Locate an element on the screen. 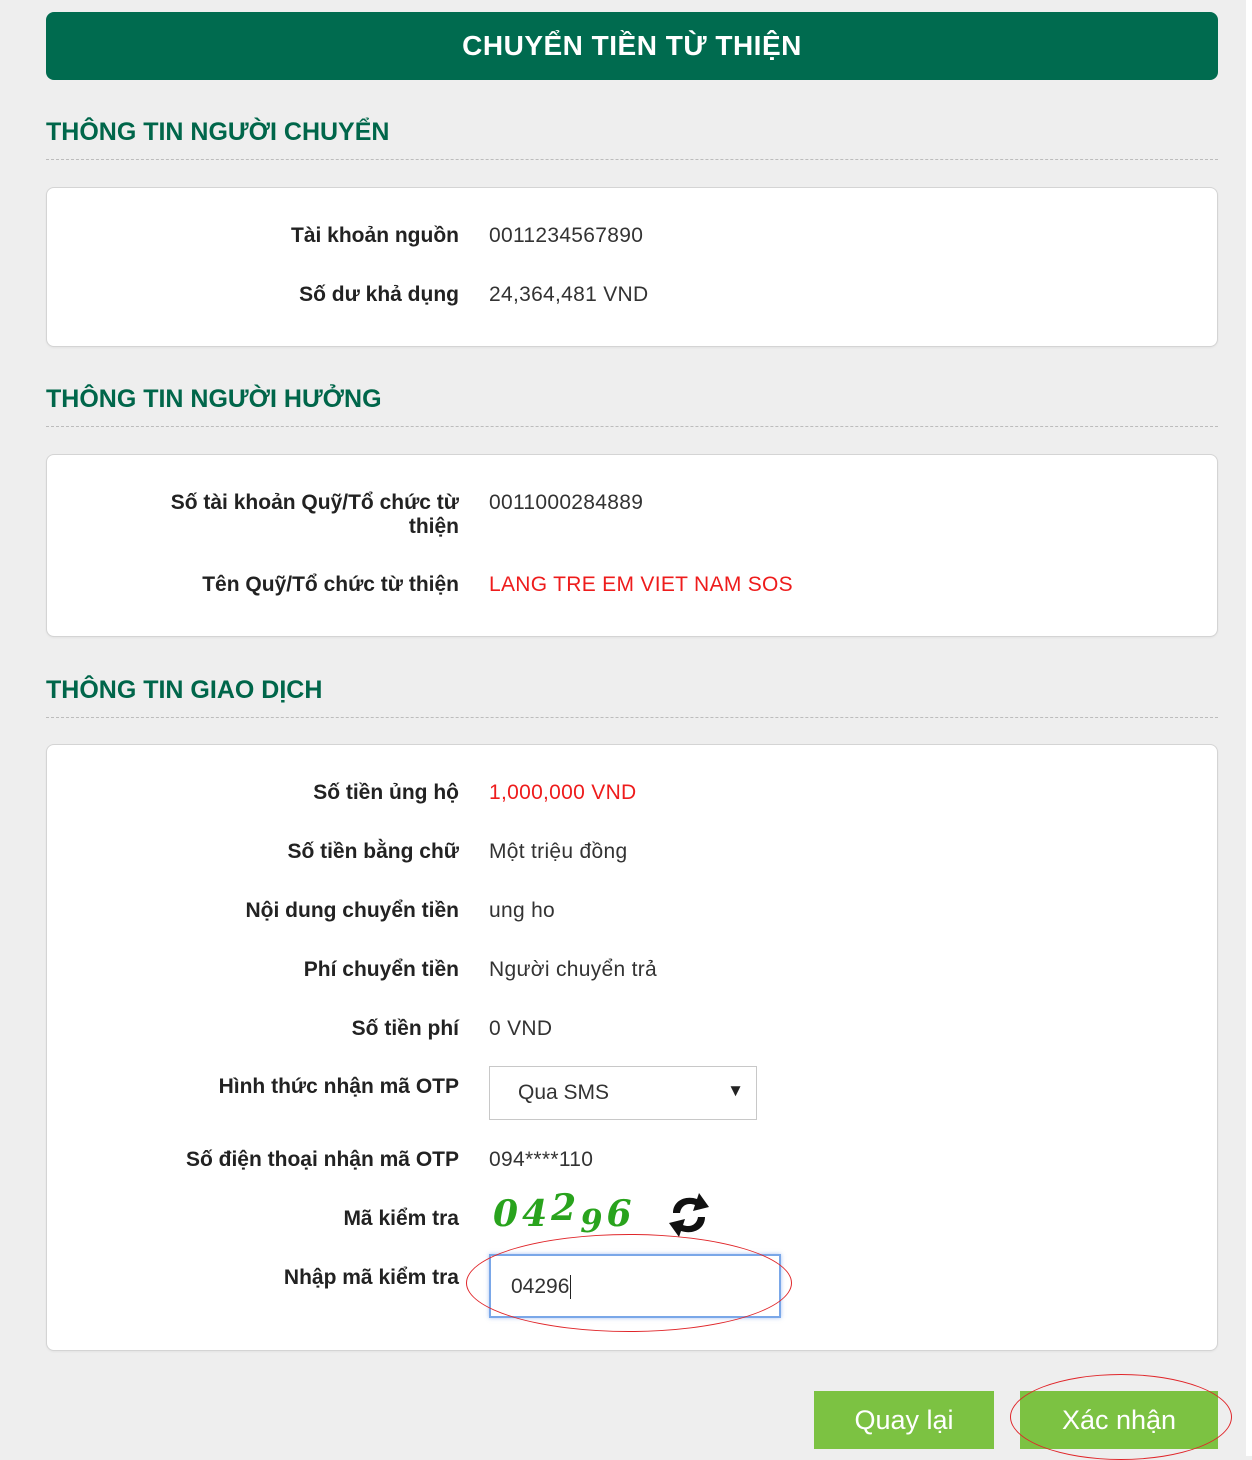  fund-account-value: 0011000284889 is located at coordinates (566, 502).